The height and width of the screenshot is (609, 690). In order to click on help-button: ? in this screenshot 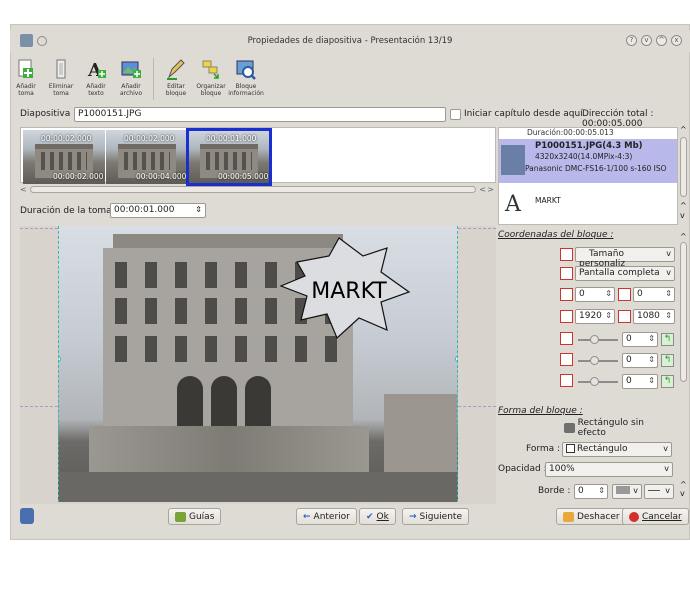, I will do `click(631, 40)`.